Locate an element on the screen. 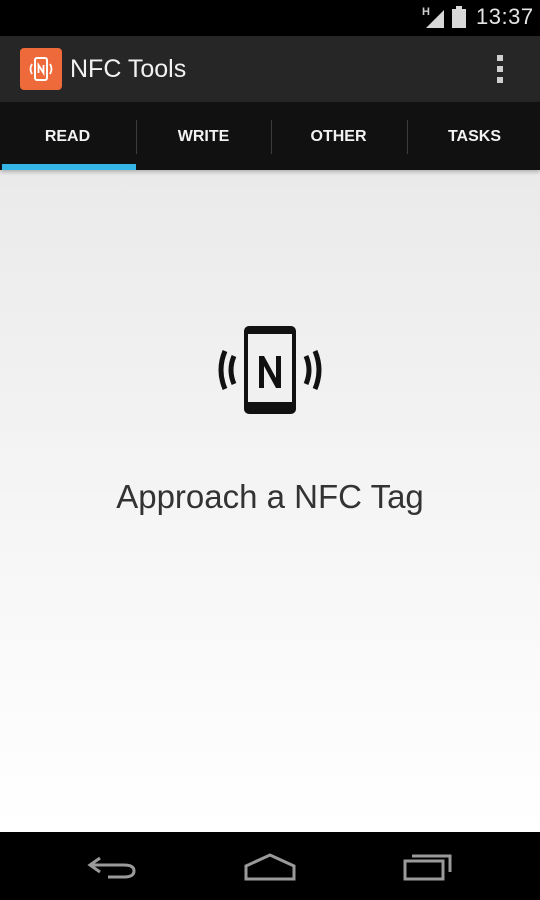 The width and height of the screenshot is (540, 900). tab-read: READ is located at coordinates (67, 136).